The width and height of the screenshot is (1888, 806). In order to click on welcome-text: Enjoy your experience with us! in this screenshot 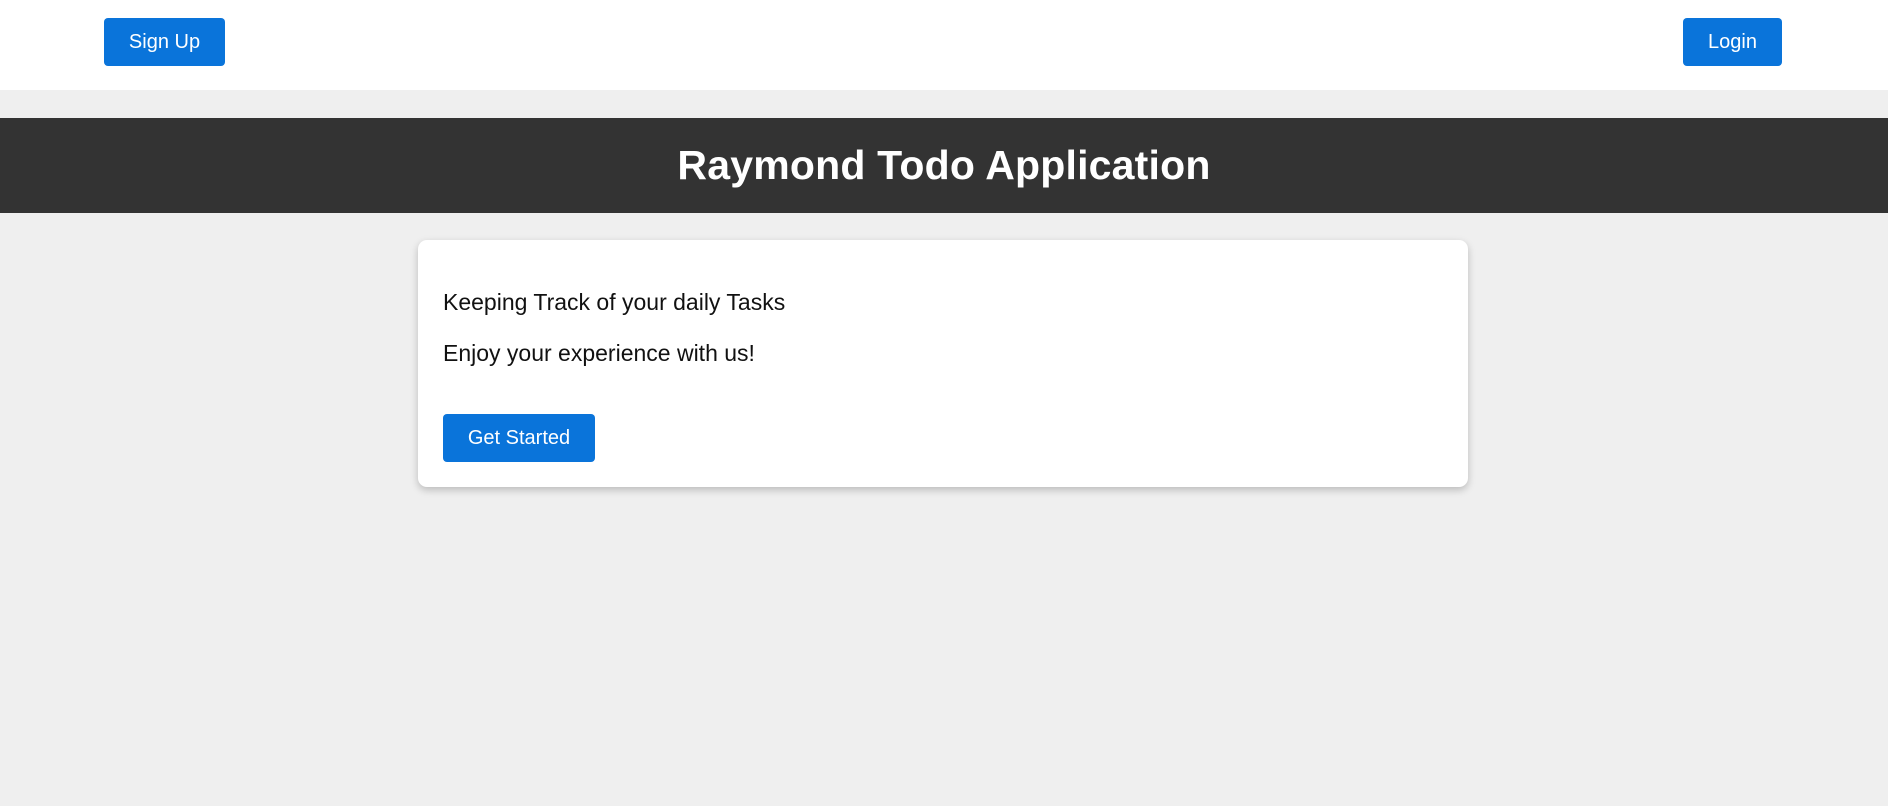, I will do `click(599, 353)`.